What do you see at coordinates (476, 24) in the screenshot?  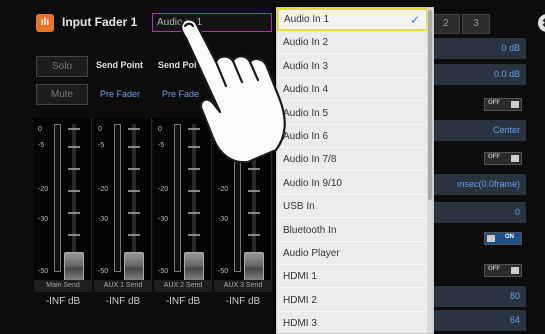 I see `tab-3: 3` at bounding box center [476, 24].